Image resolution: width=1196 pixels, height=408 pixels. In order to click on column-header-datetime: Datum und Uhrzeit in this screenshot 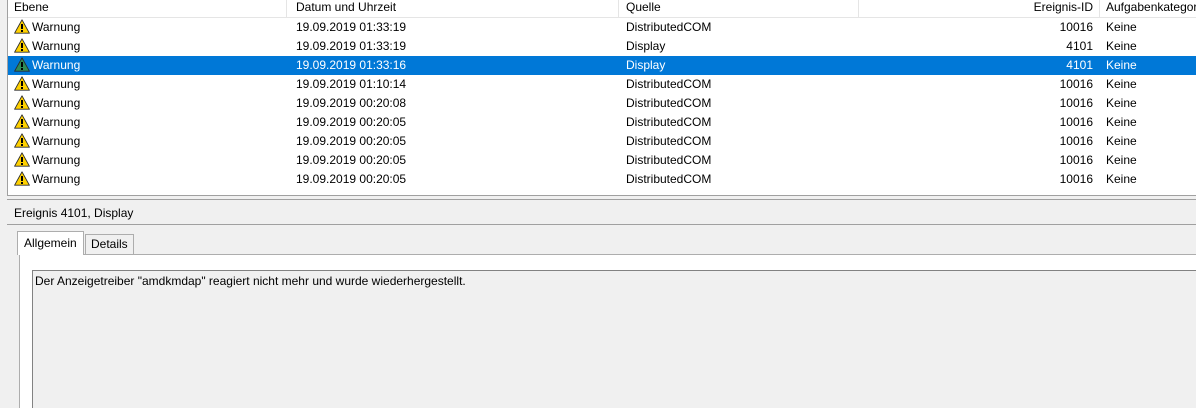, I will do `click(456, 8)`.